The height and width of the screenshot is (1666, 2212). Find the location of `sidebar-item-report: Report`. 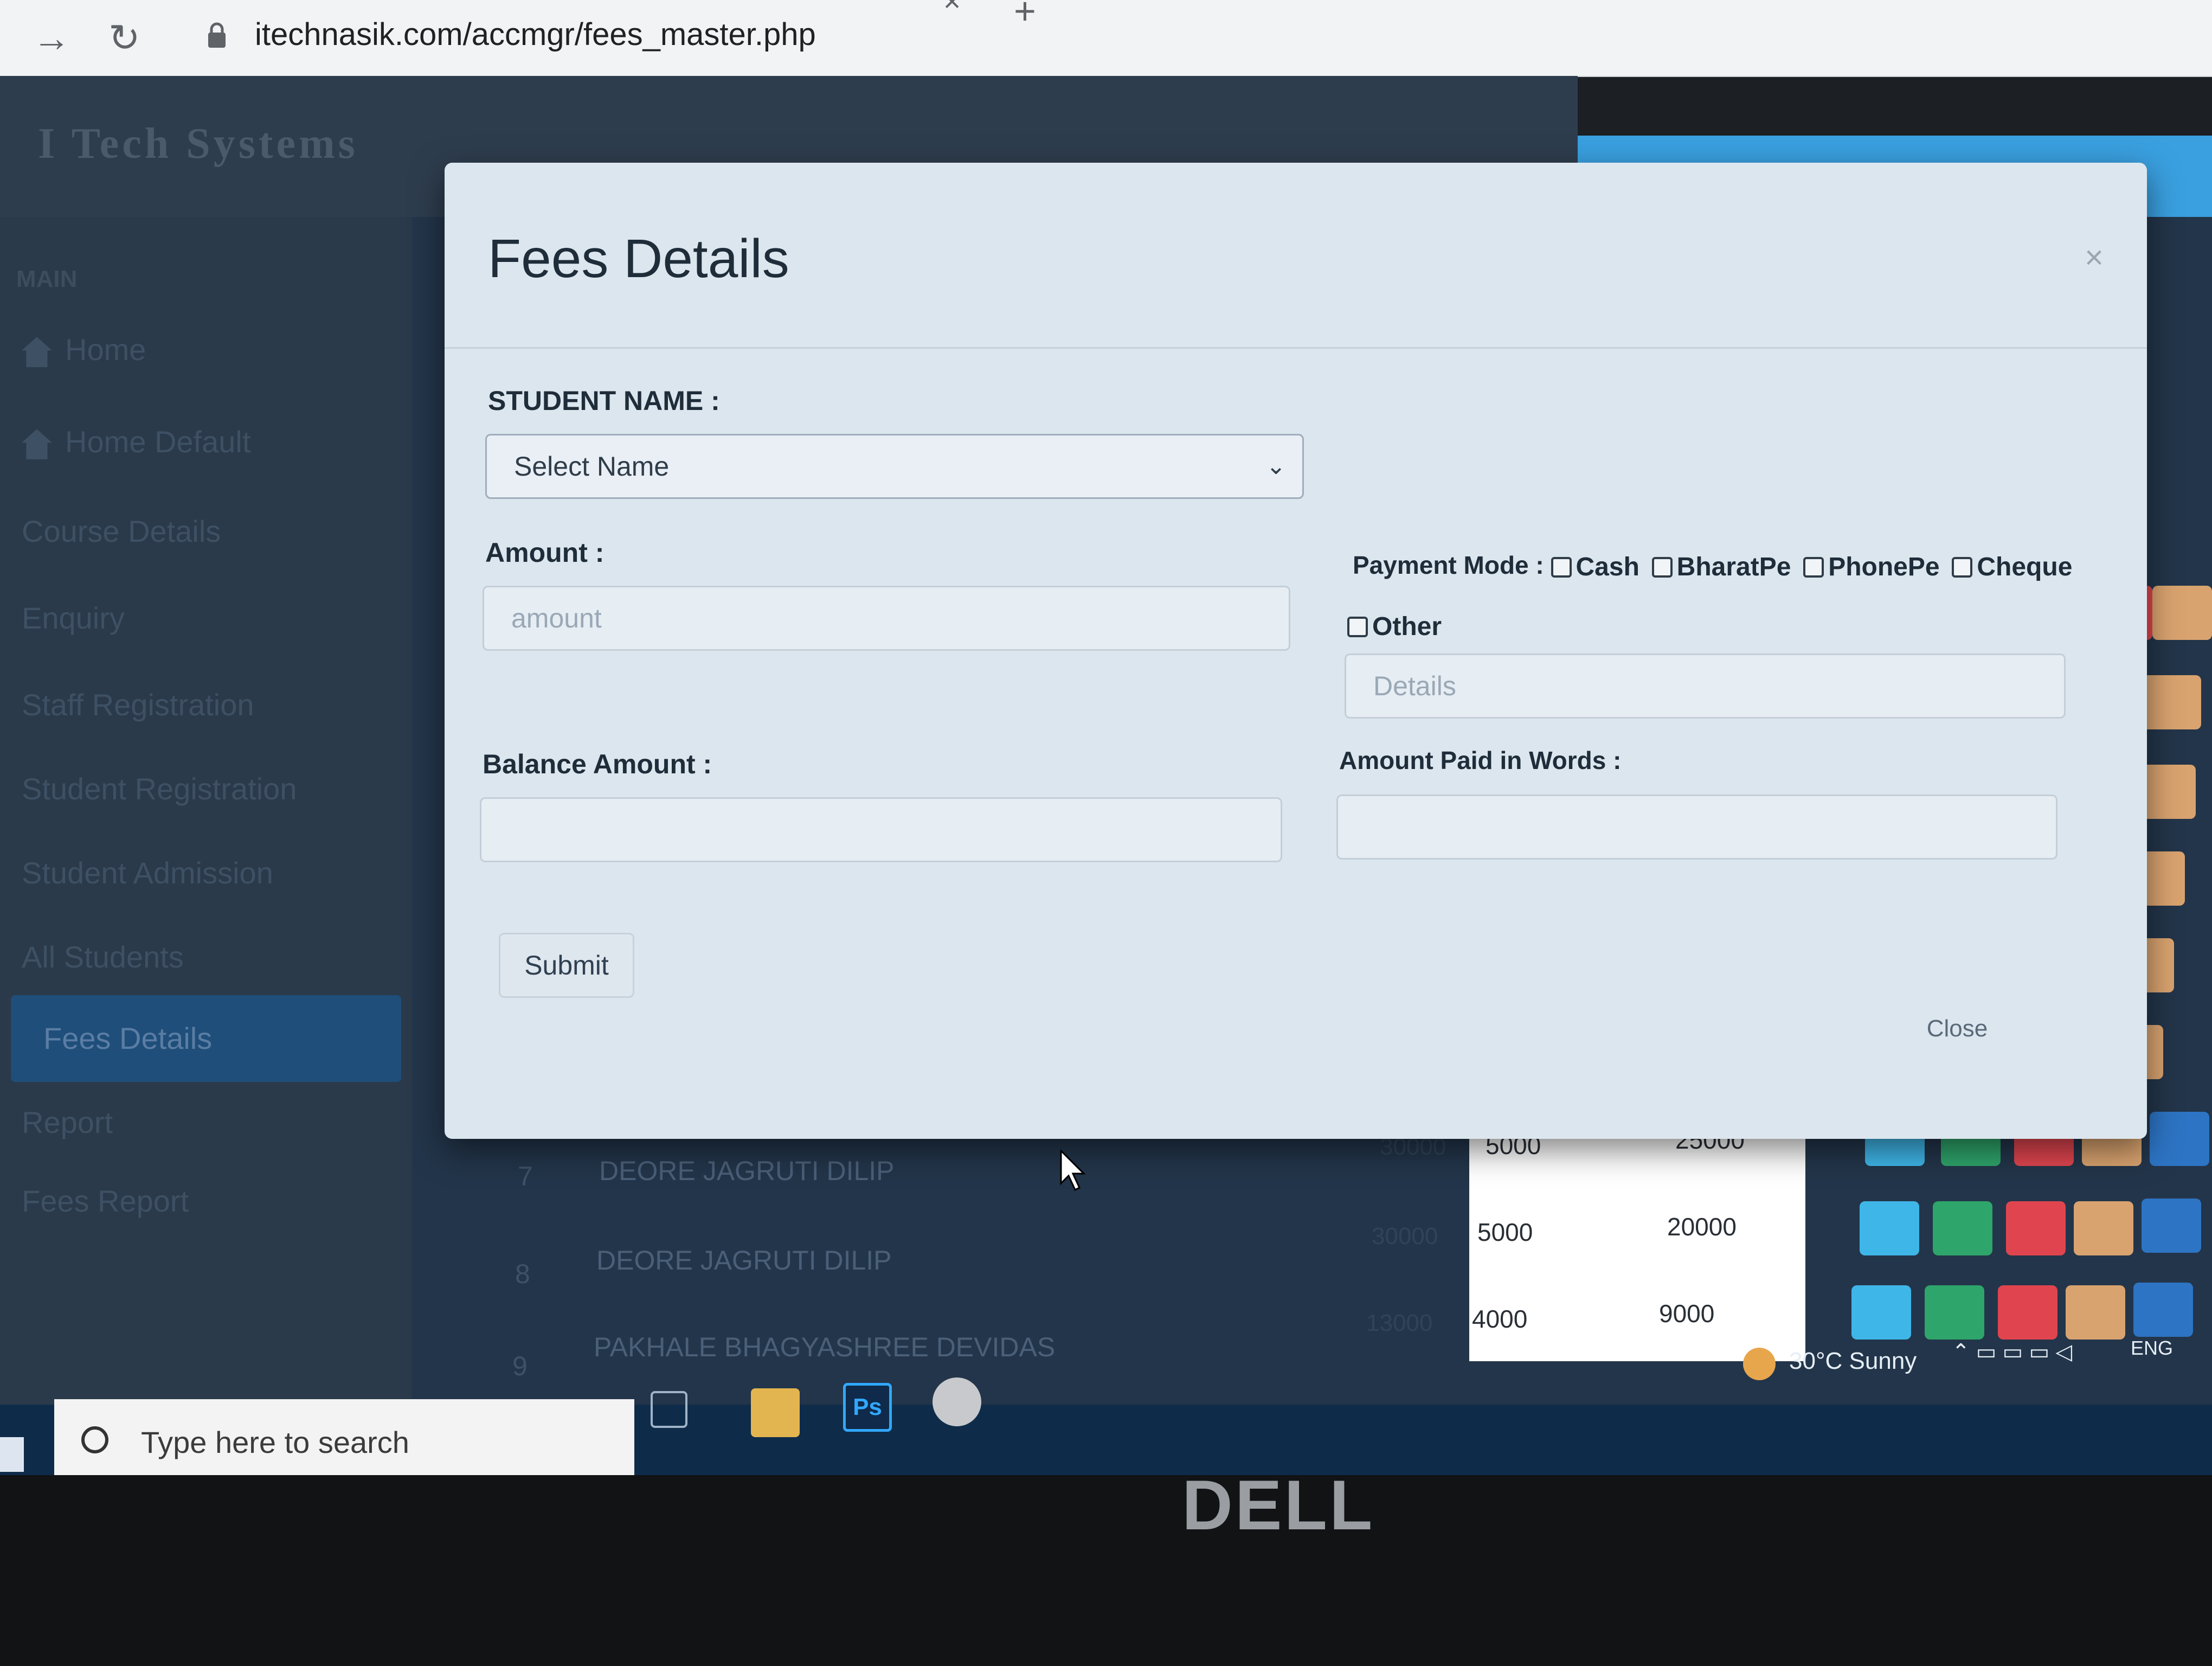

sidebar-item-report: Report is located at coordinates (67, 1122).